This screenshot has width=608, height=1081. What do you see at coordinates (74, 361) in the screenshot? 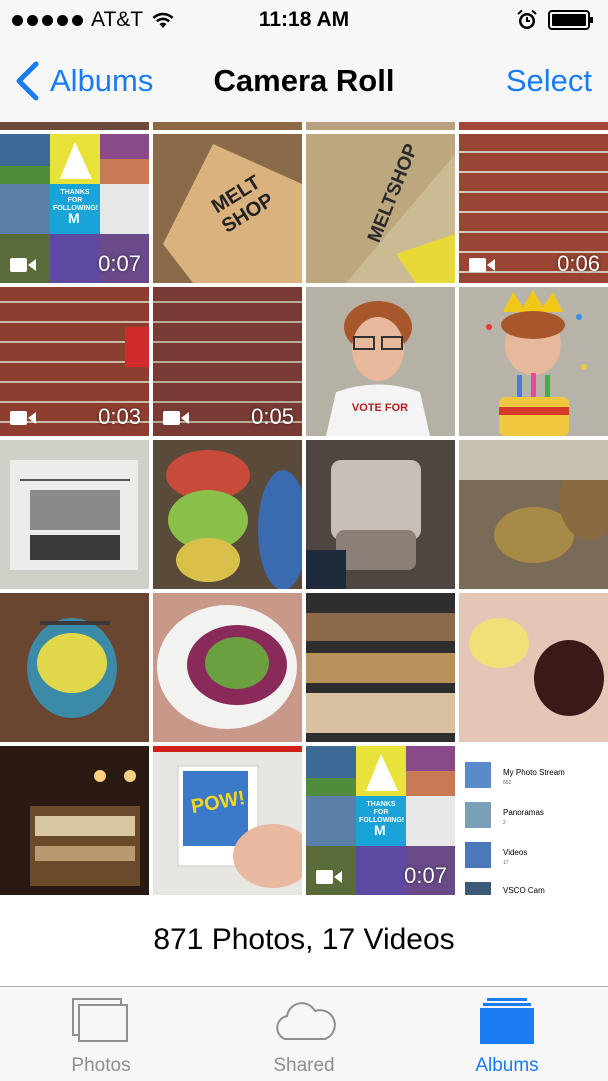
I see `video-thumbnail: 0:03` at bounding box center [74, 361].